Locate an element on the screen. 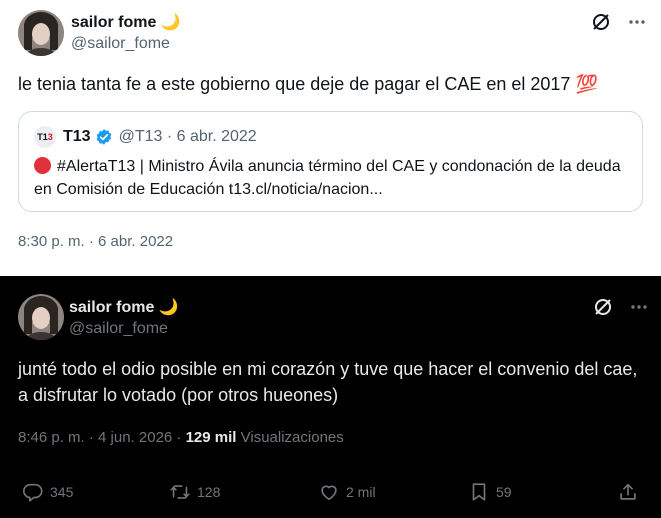  t13-logo-text: T1 is located at coordinates (42, 137).